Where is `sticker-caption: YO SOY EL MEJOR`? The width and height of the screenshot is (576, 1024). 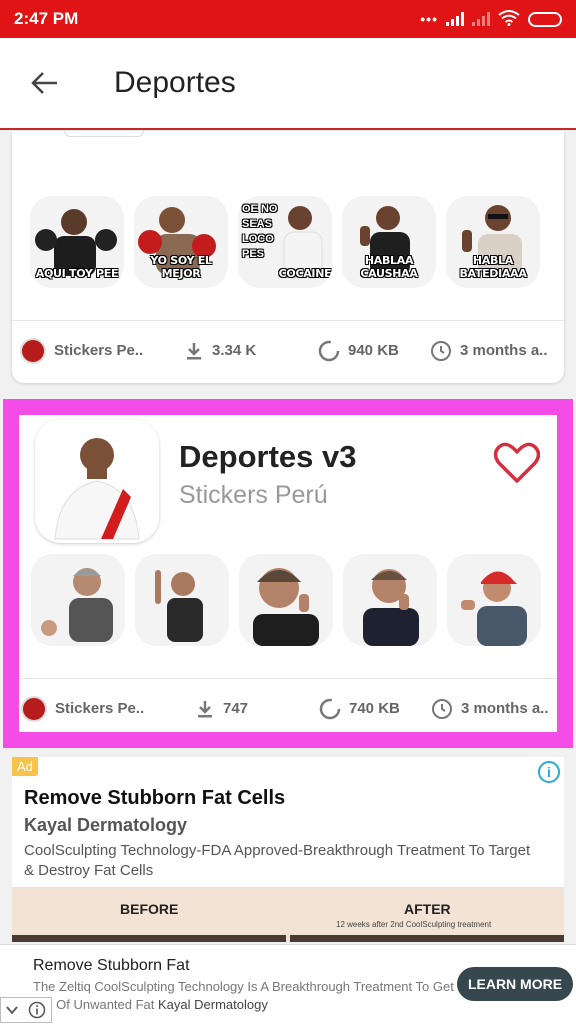
sticker-caption: YO SOY EL MEJOR is located at coordinates (181, 267).